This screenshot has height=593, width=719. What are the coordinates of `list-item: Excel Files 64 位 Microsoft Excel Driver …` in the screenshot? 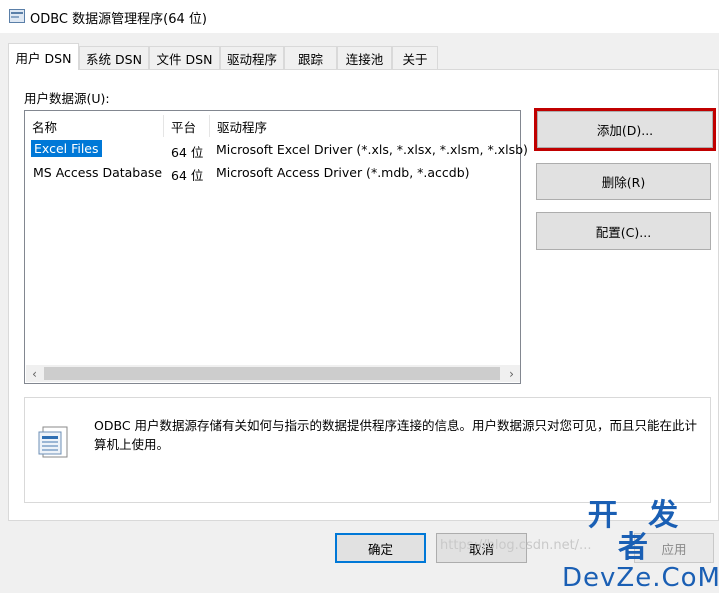 It's located at (276, 151).